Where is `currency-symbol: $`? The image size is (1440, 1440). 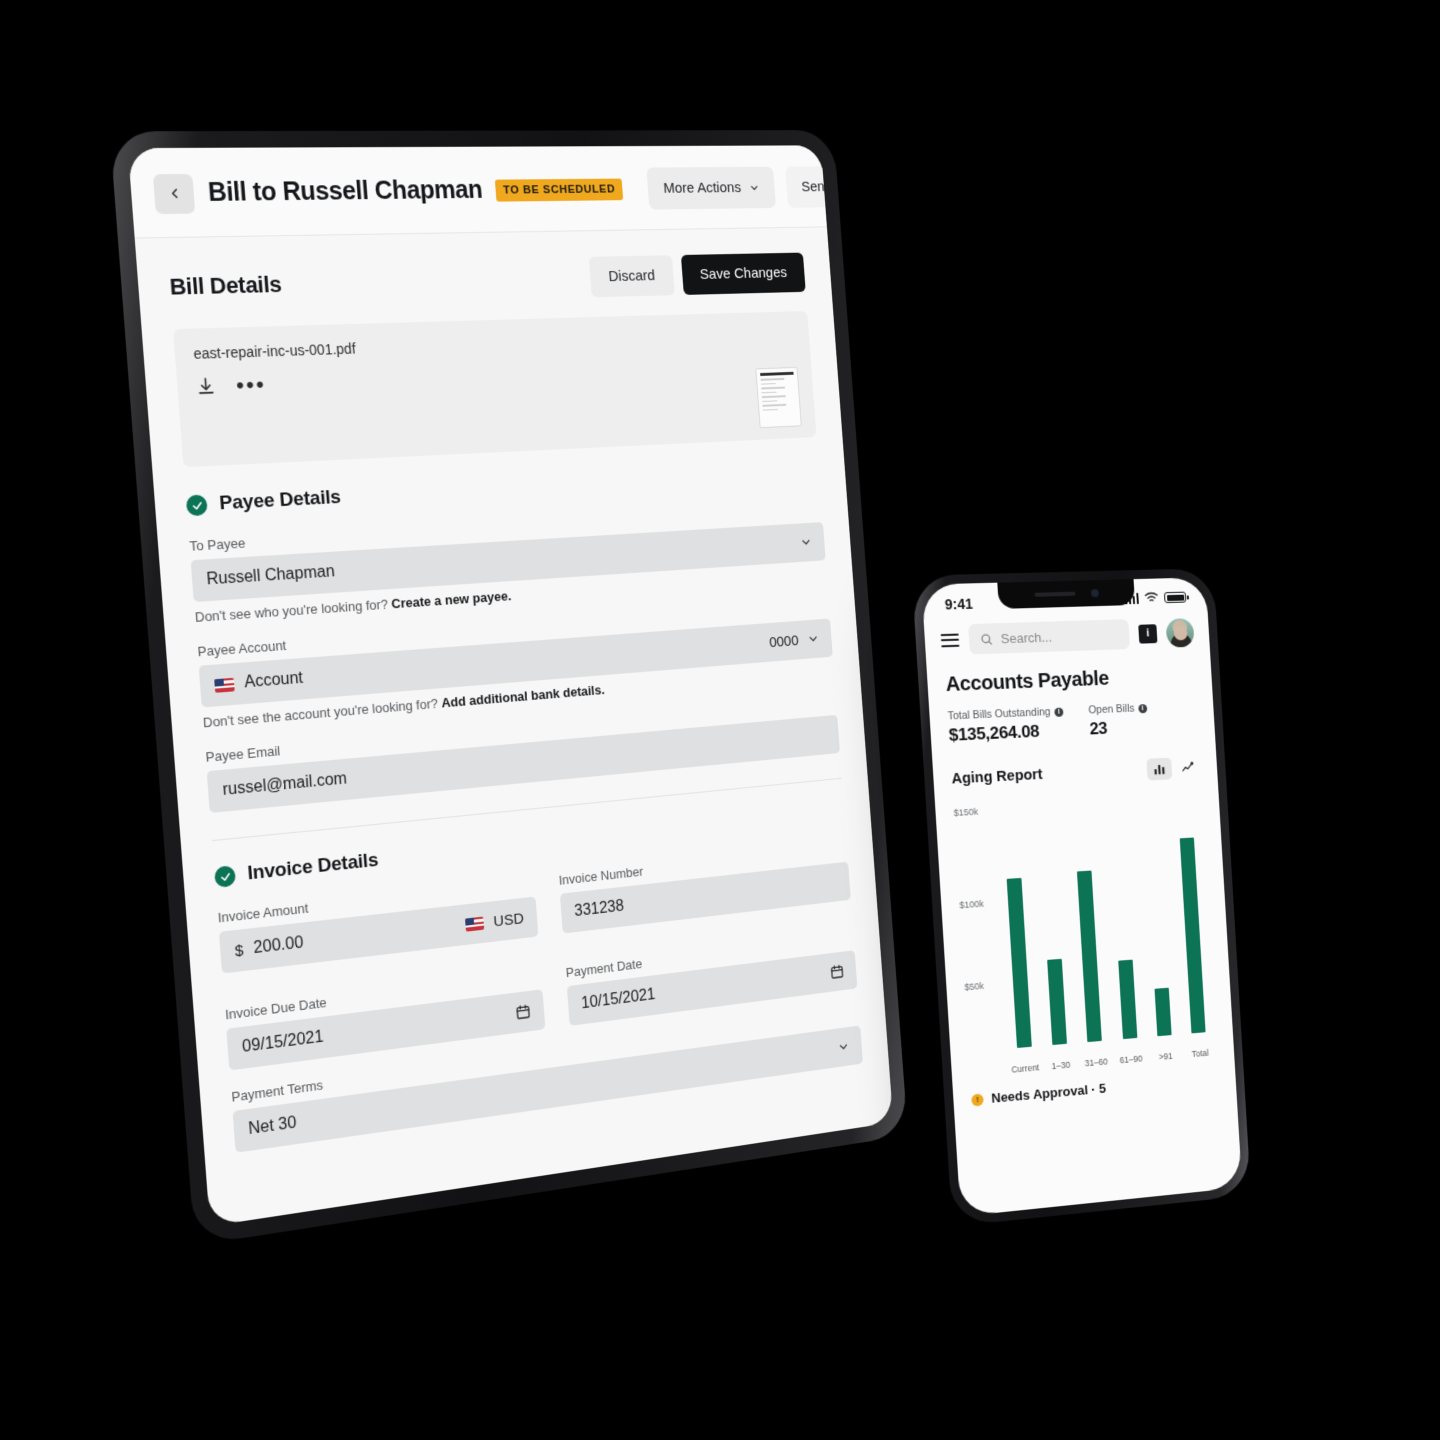
currency-symbol: $ is located at coordinates (239, 950).